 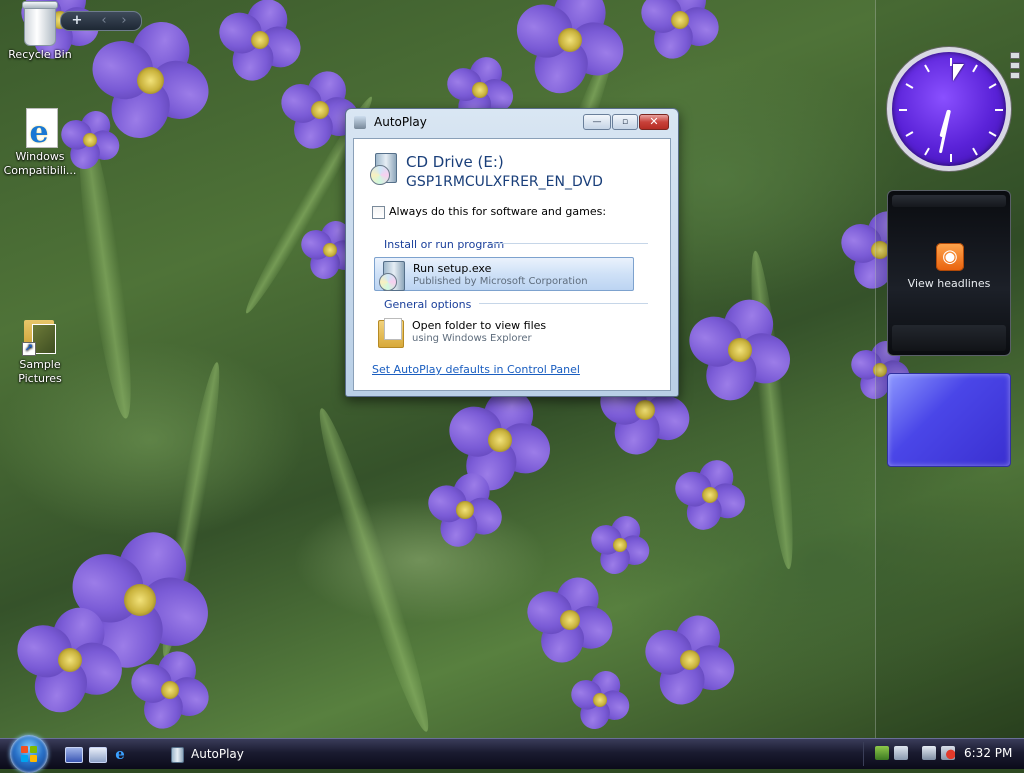 What do you see at coordinates (512, 754) in the screenshot?
I see `taskbar: e AutoPlay 6:32 PM` at bounding box center [512, 754].